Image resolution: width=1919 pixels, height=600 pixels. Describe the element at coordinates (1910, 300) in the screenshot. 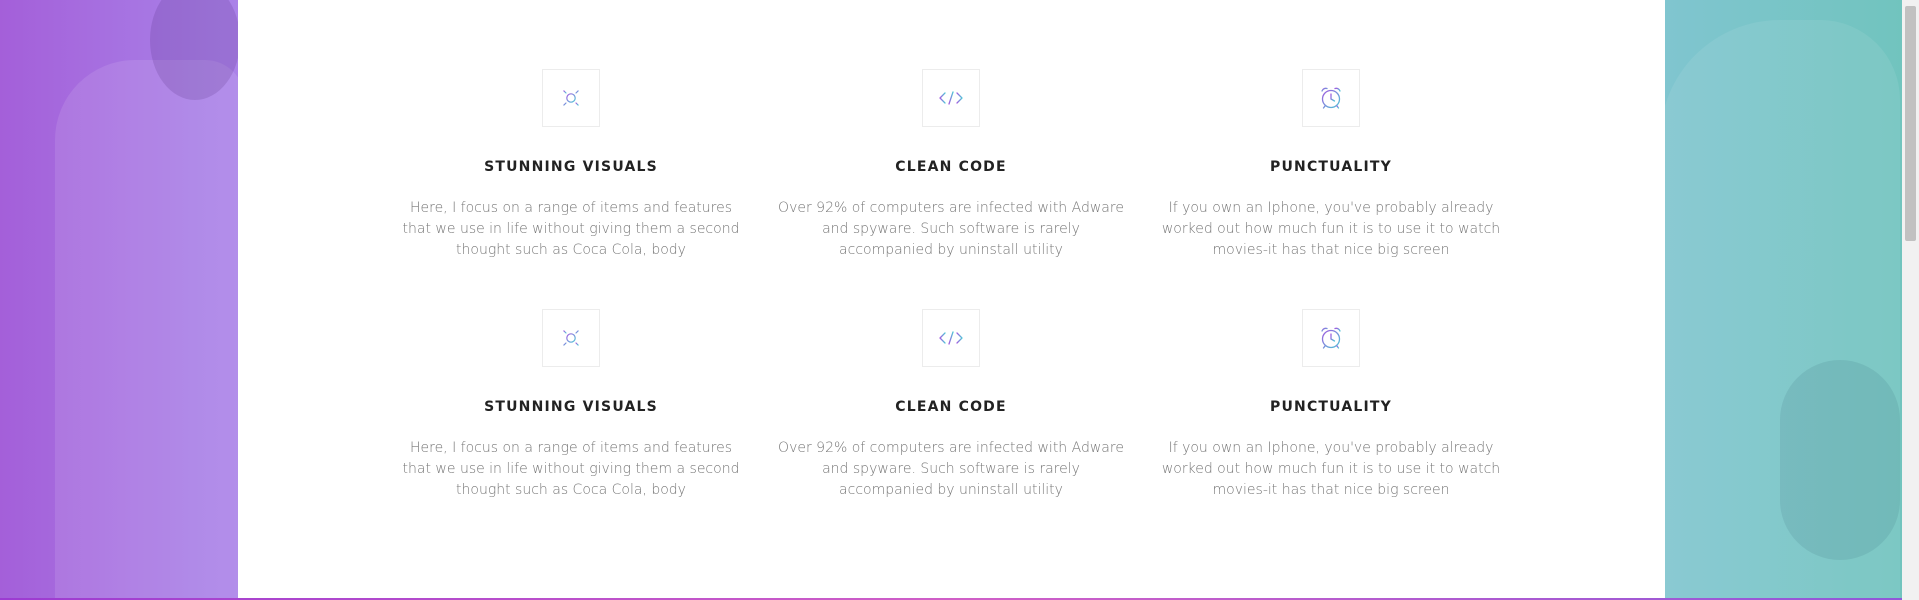

I see `vertical-scrollbar` at that location.